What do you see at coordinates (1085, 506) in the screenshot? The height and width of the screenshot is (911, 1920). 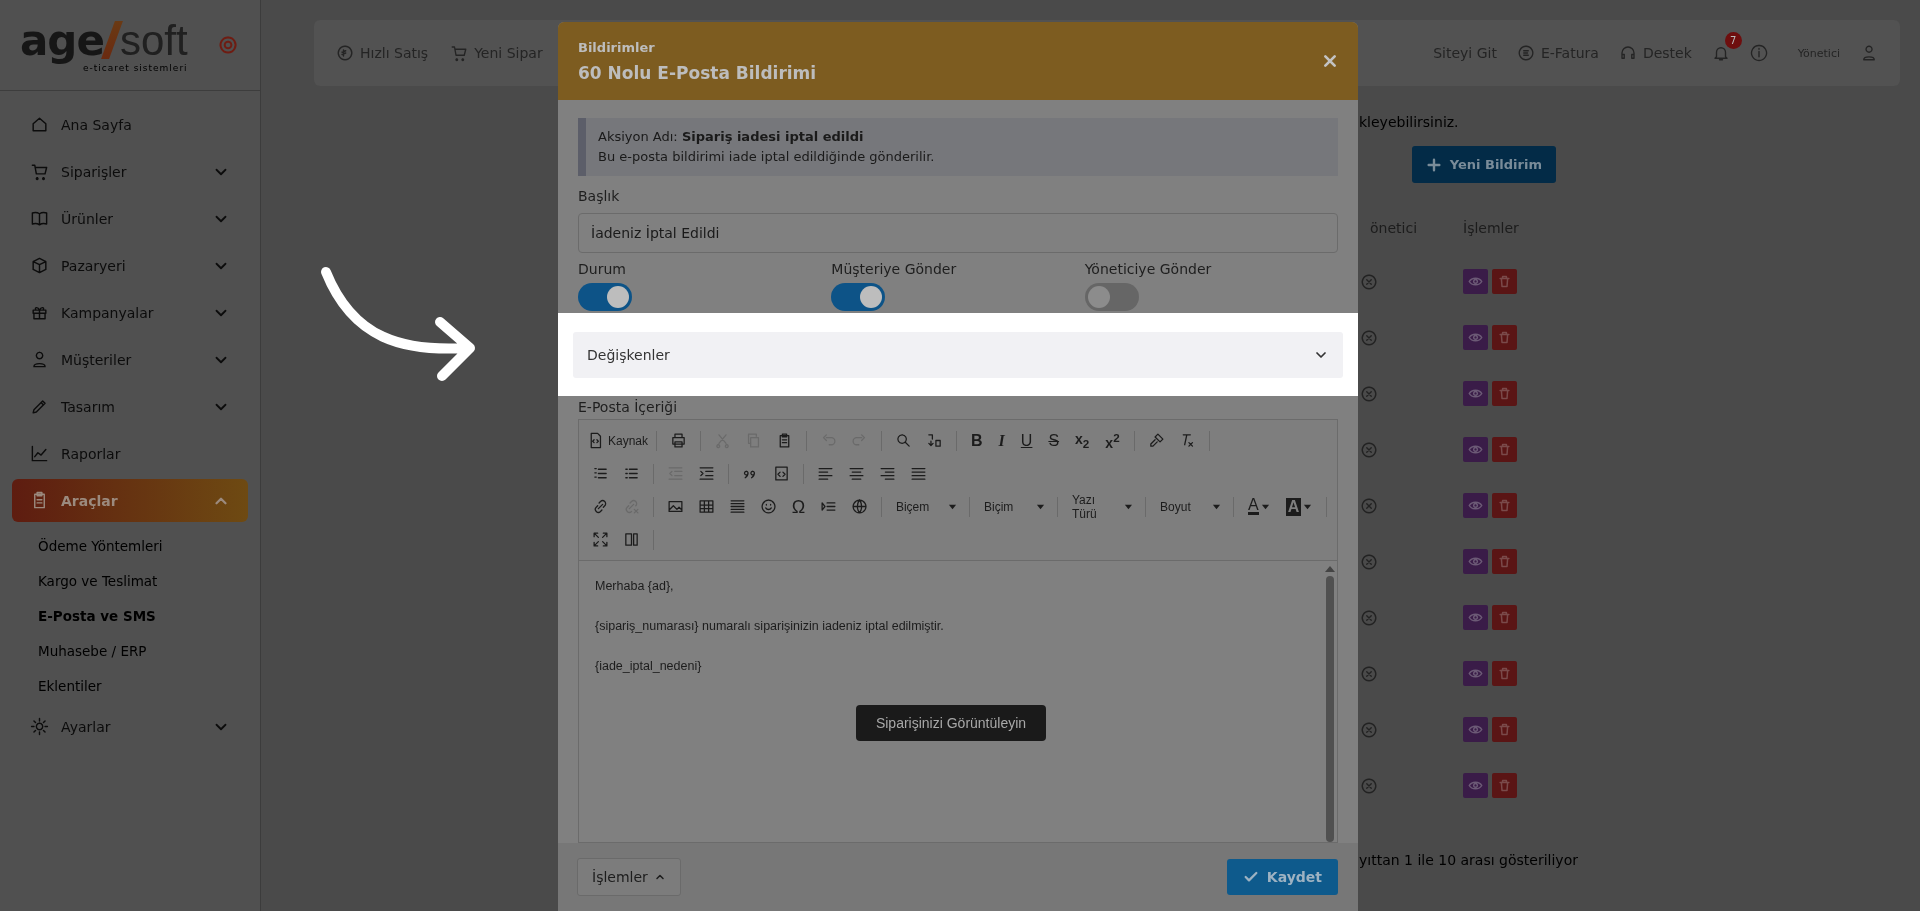 I see `dropdown-label: Yazı Türü` at bounding box center [1085, 506].